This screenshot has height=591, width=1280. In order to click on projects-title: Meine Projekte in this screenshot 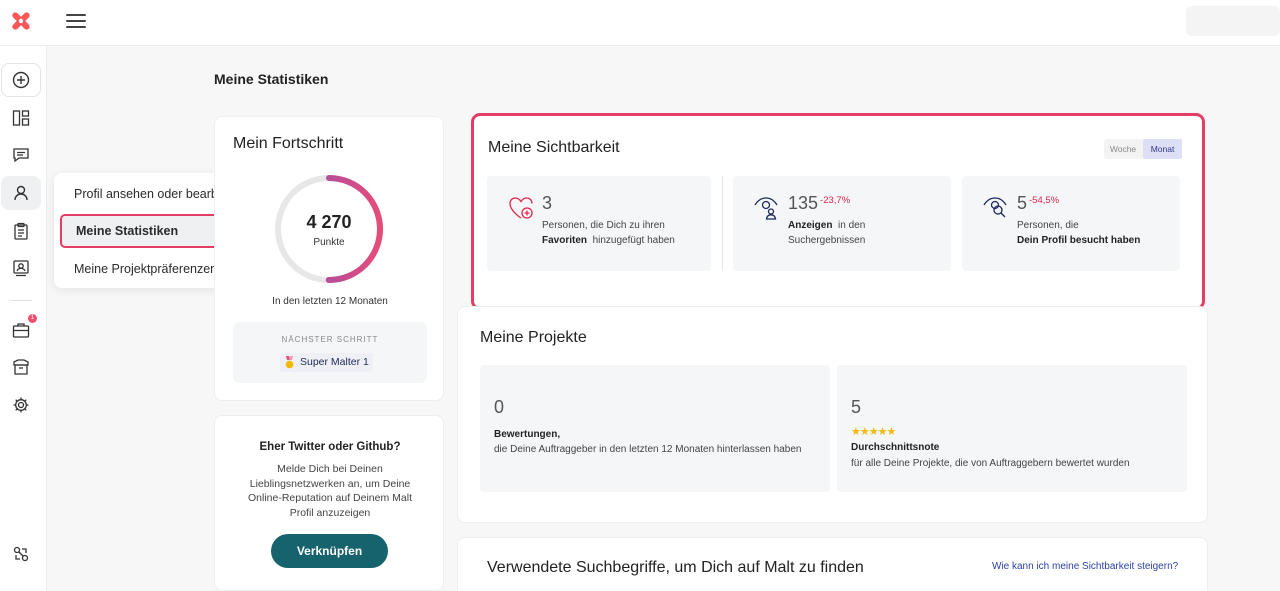, I will do `click(533, 337)`.